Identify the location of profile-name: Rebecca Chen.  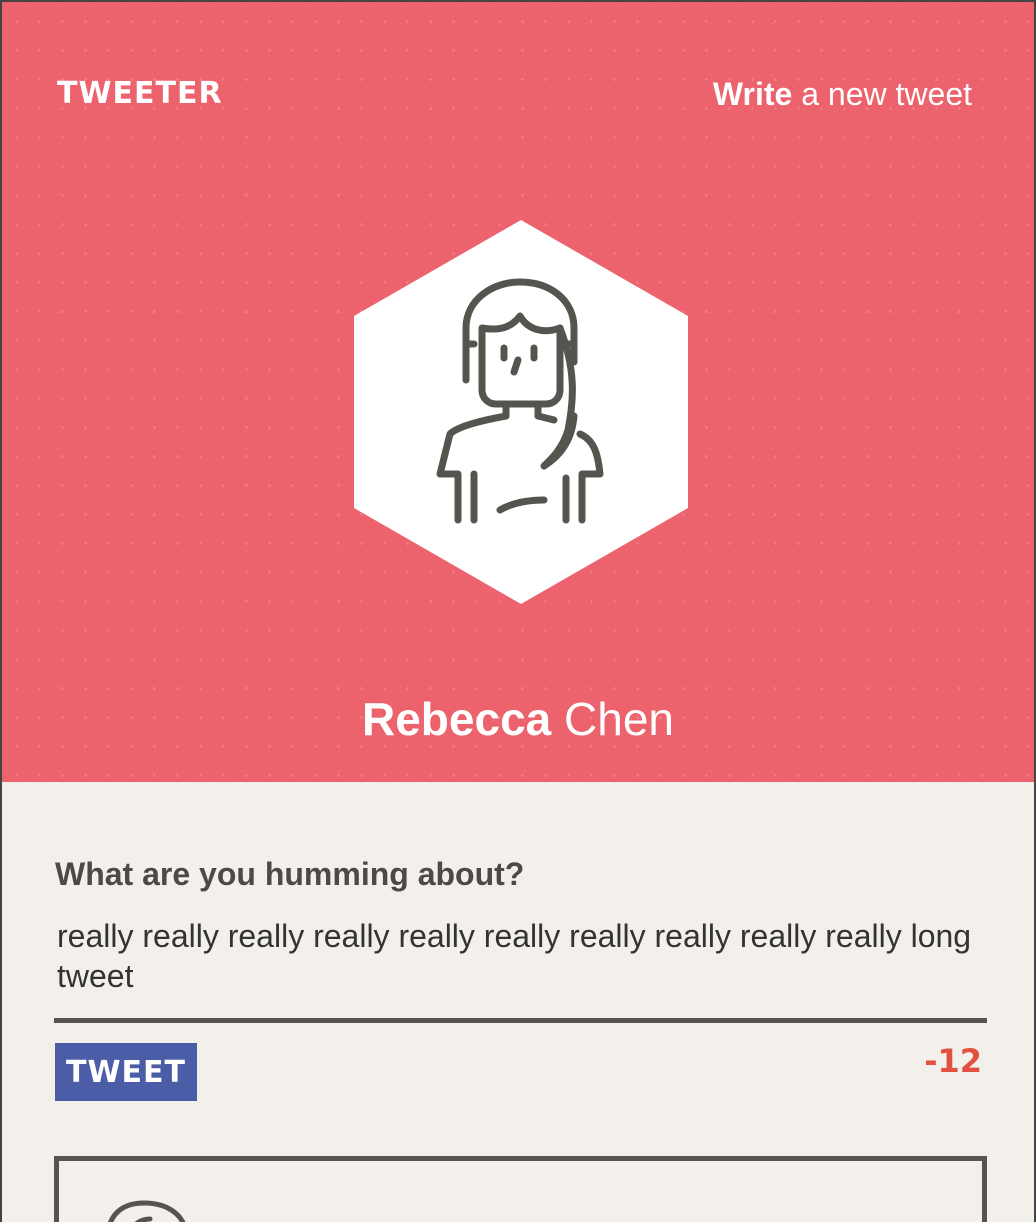
(518, 719).